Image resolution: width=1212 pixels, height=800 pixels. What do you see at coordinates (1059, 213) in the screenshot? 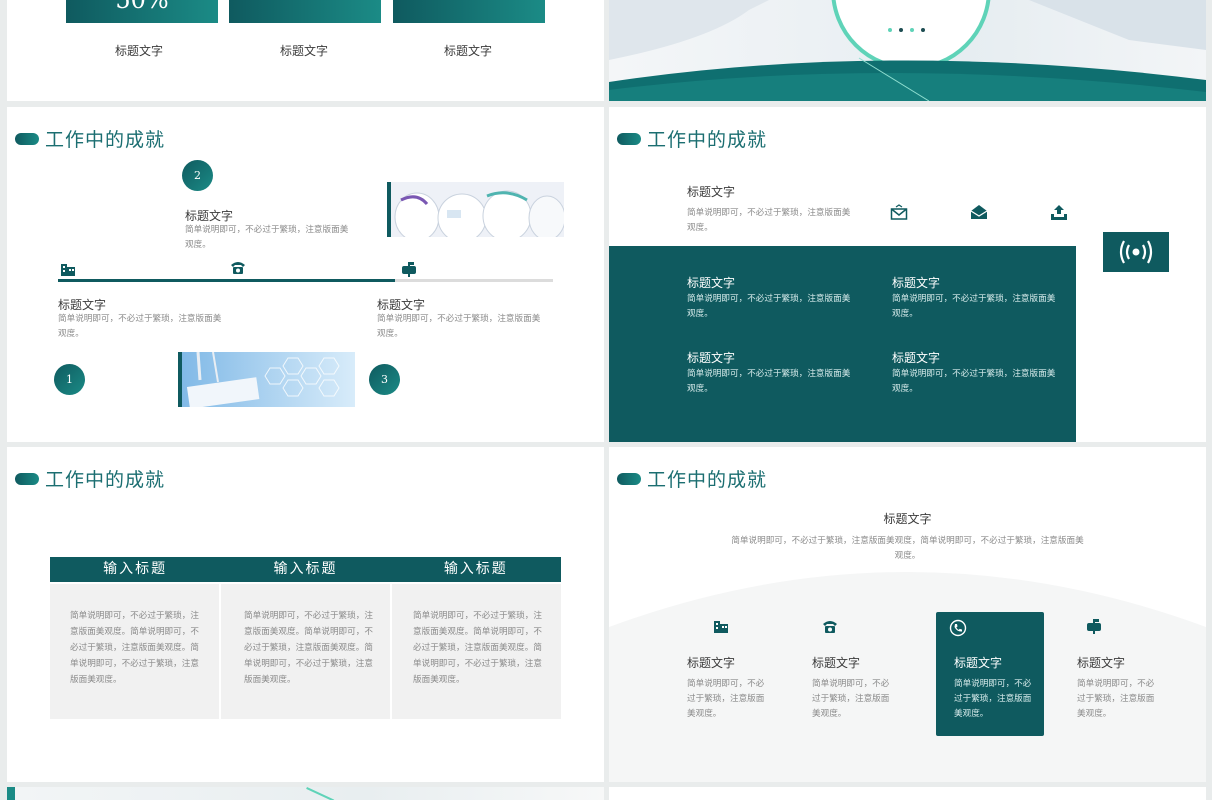
I see `upload-tray-icon` at bounding box center [1059, 213].